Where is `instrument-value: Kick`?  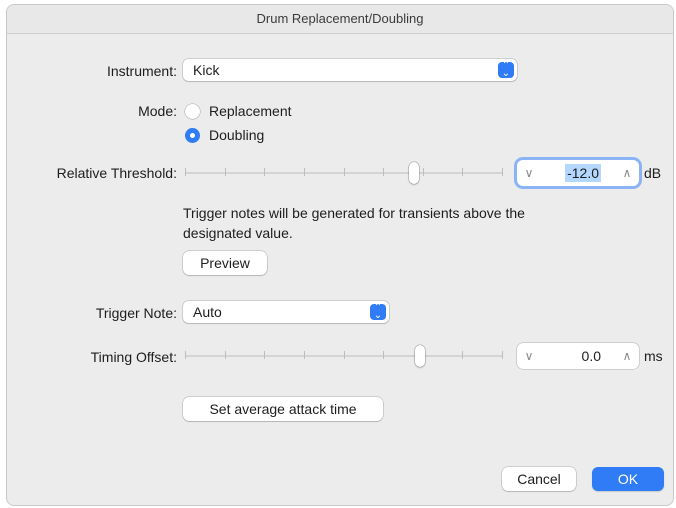 instrument-value: Kick is located at coordinates (206, 70).